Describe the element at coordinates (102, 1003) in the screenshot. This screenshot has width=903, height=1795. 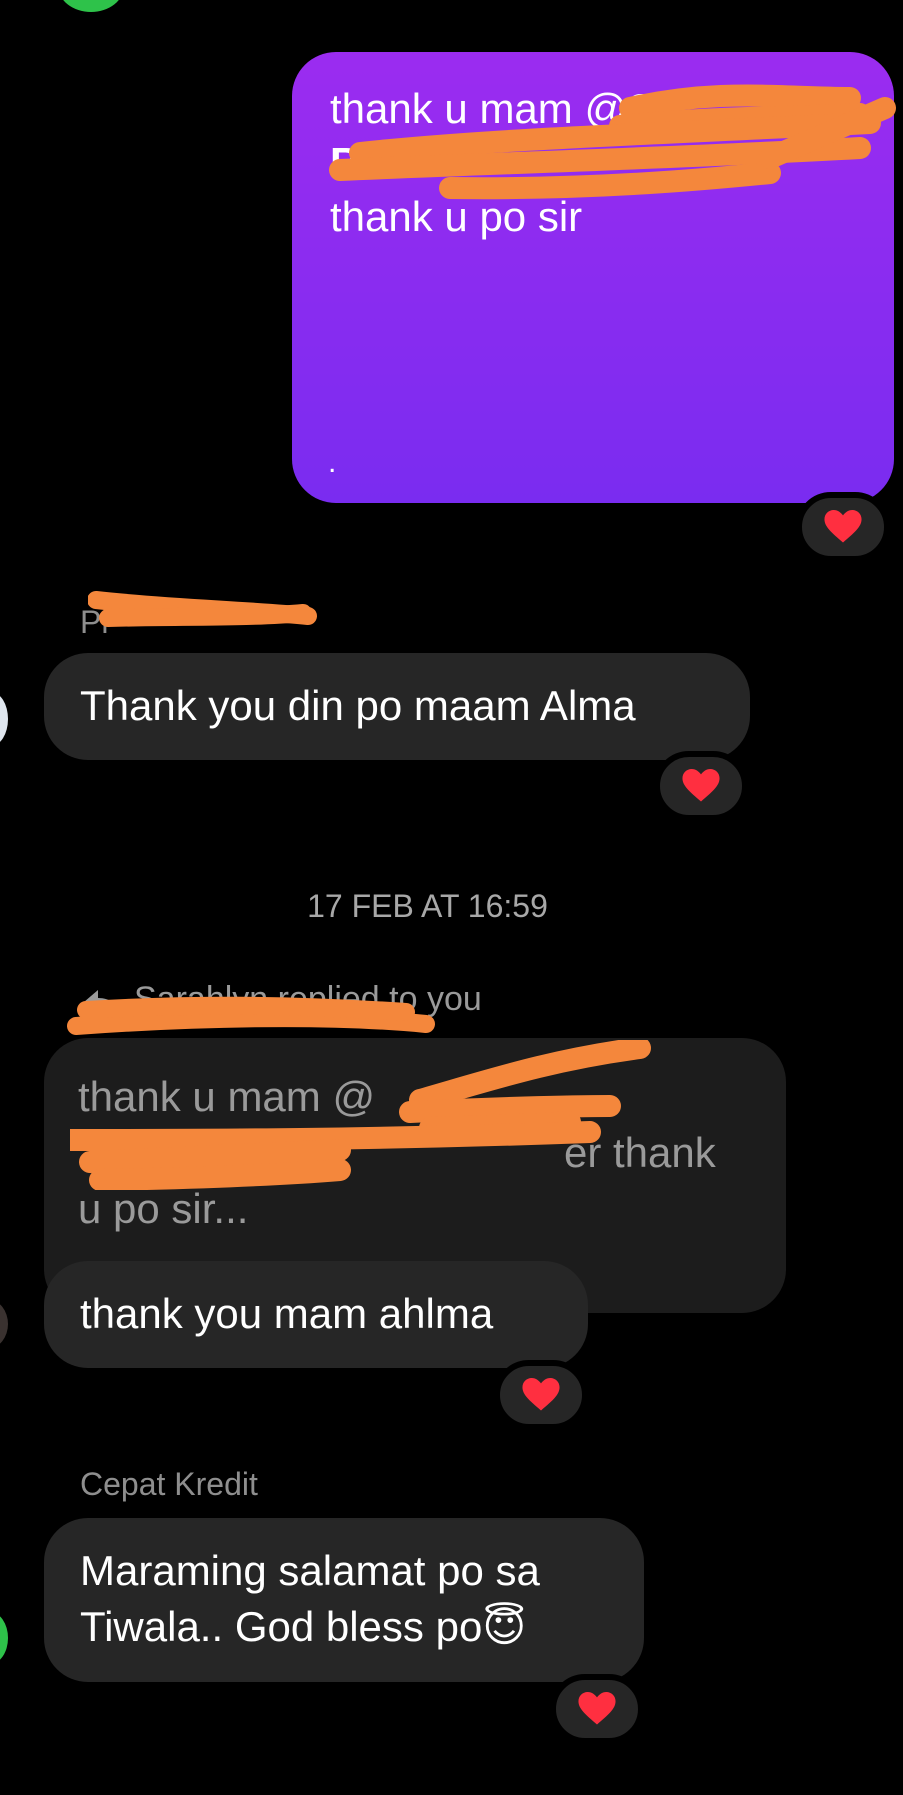
I see `reply-arrow-icon` at that location.